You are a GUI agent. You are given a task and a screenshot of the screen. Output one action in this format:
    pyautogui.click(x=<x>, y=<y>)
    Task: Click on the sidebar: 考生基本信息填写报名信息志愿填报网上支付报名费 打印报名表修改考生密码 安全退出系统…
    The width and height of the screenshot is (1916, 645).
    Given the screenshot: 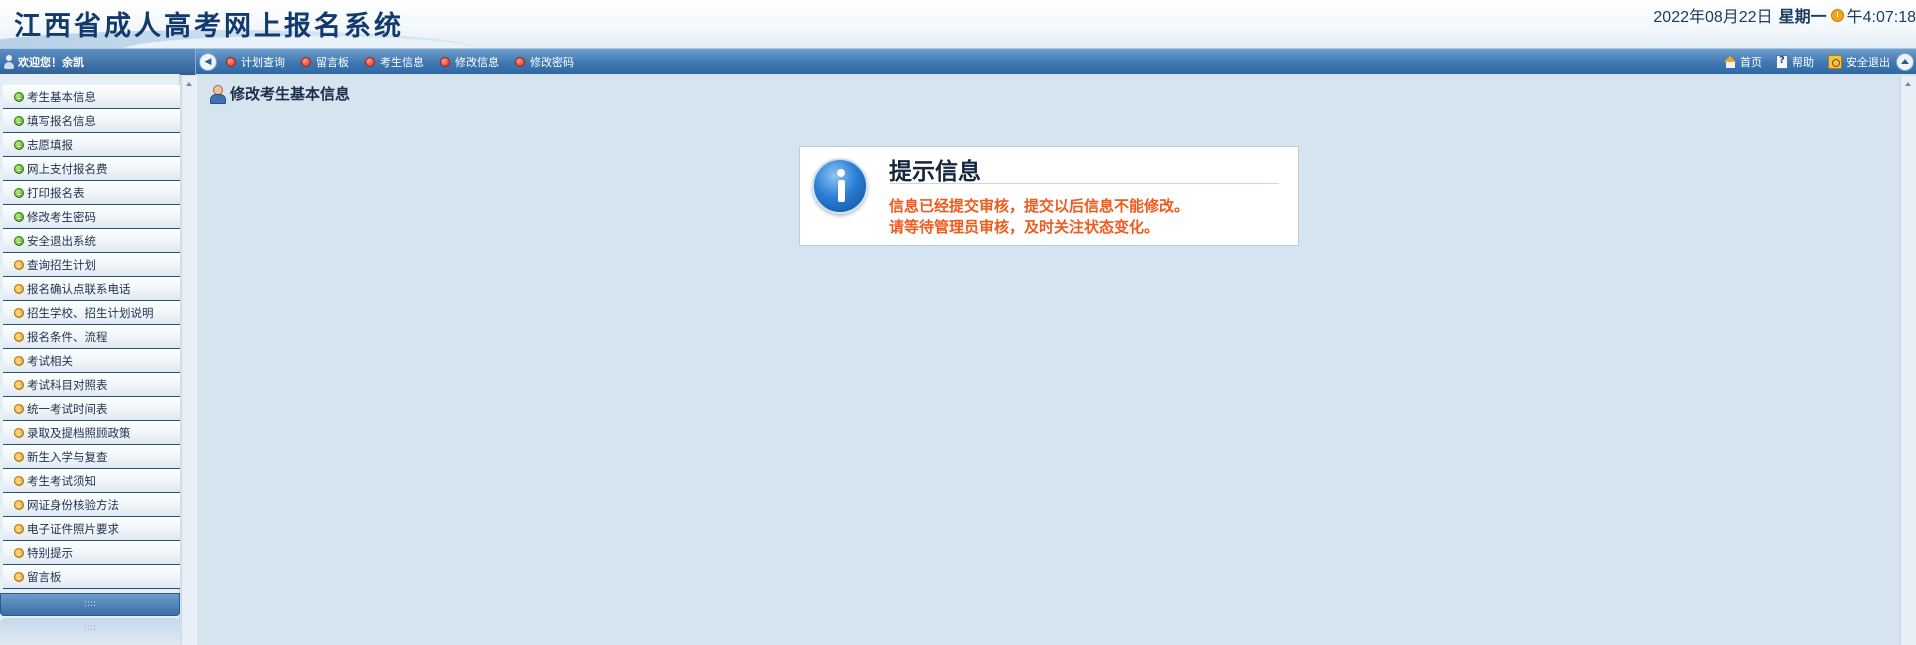 What is the action you would take?
    pyautogui.click(x=90, y=359)
    